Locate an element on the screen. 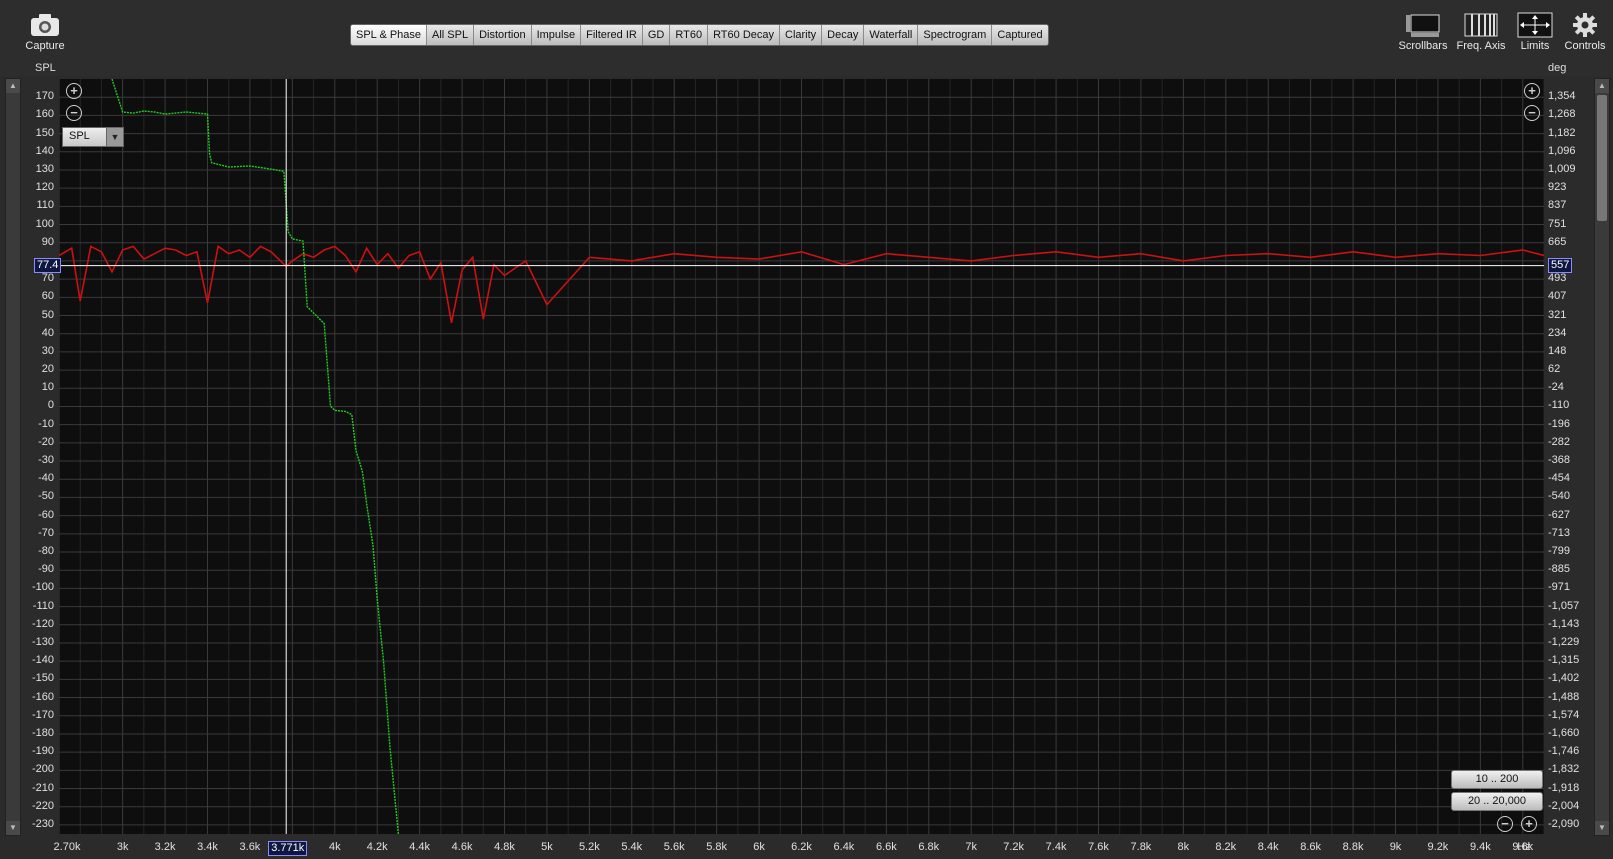 The width and height of the screenshot is (1613, 859). x-tick-label: 6k is located at coordinates (759, 847).